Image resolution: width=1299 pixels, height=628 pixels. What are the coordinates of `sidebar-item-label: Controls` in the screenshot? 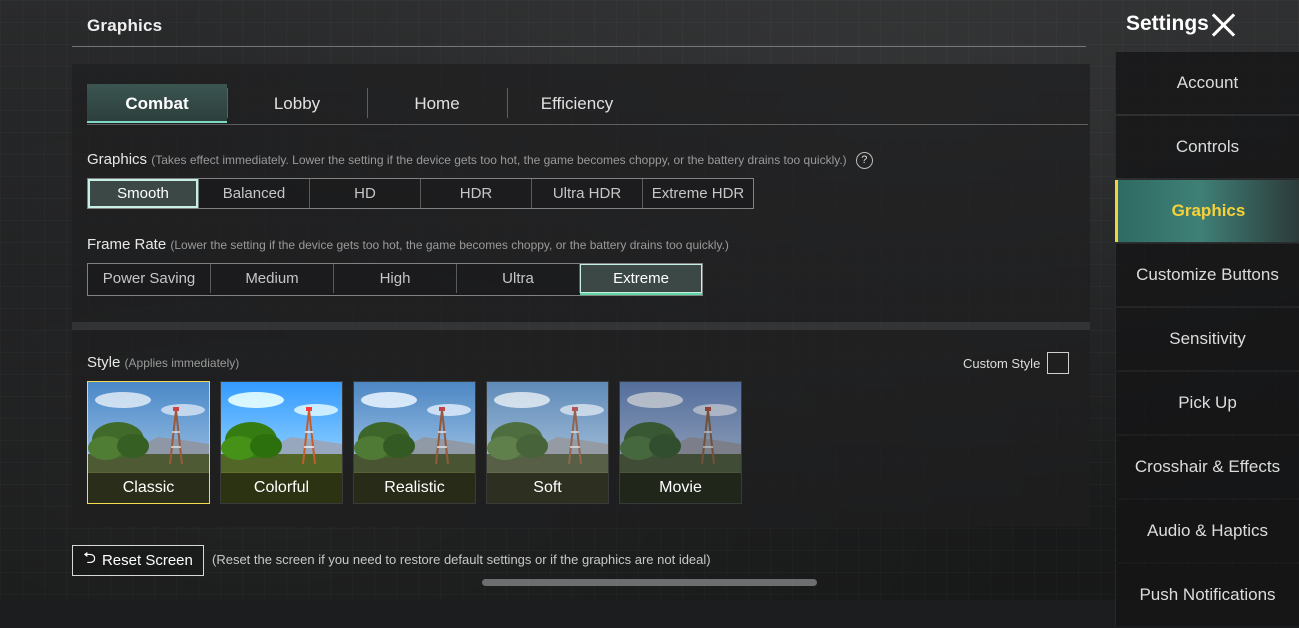 It's located at (1207, 146).